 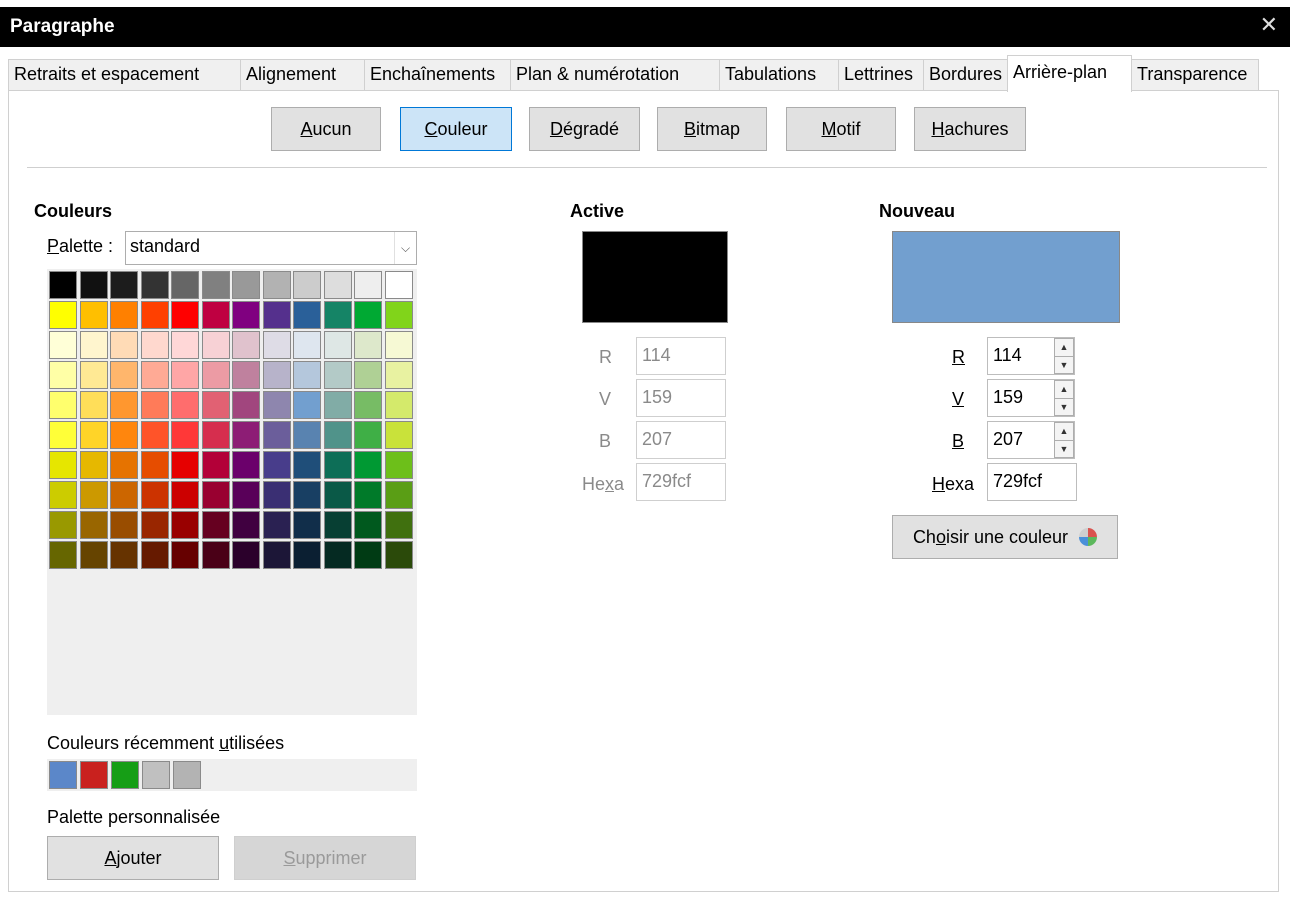 I want to click on tab-lettrines: Lettrines, so click(x=881, y=75).